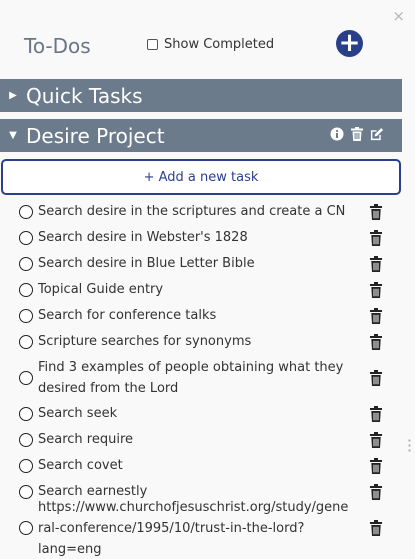 The height and width of the screenshot is (559, 415). What do you see at coordinates (146, 264) in the screenshot?
I see `task-text: Search desire in Blue Letter Bible` at bounding box center [146, 264].